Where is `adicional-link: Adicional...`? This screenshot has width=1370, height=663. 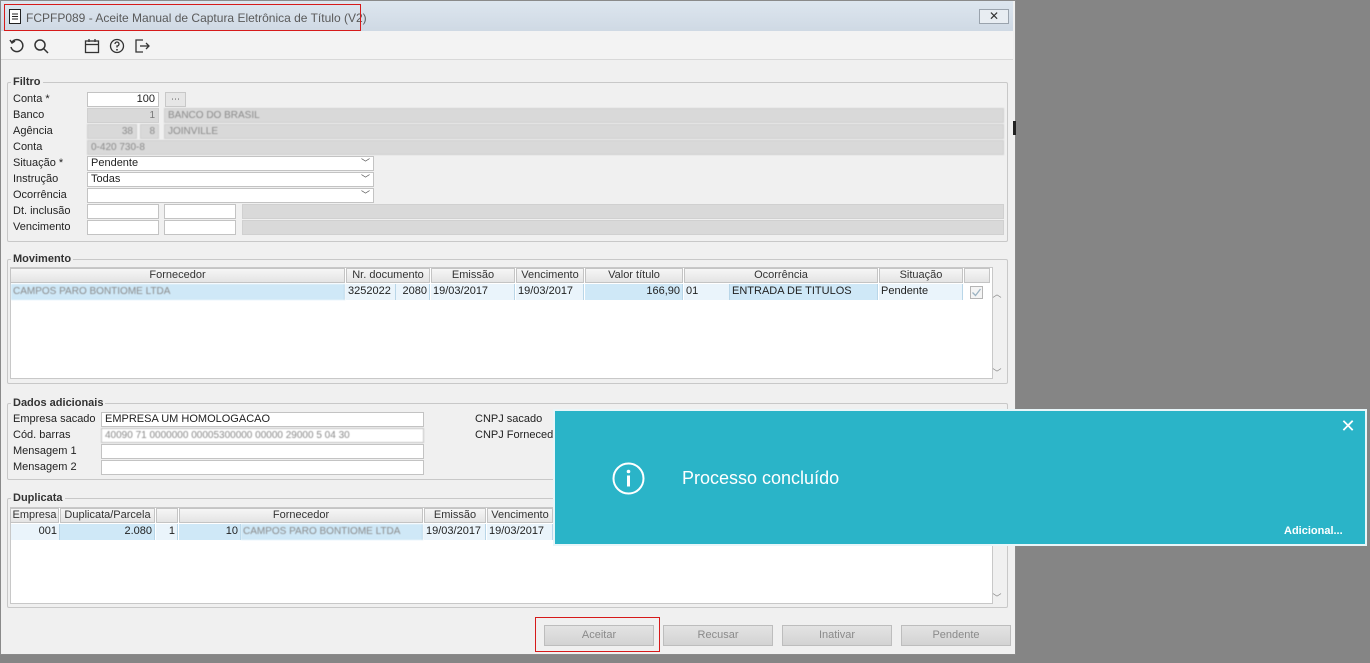
adicional-link: Adicional... is located at coordinates (1313, 531).